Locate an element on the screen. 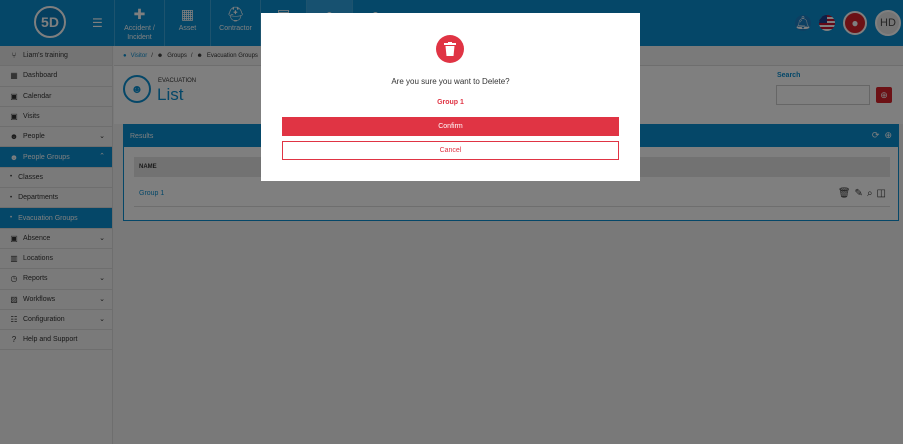 The height and width of the screenshot is (444, 903). trash-icon-svg is located at coordinates (450, 49).